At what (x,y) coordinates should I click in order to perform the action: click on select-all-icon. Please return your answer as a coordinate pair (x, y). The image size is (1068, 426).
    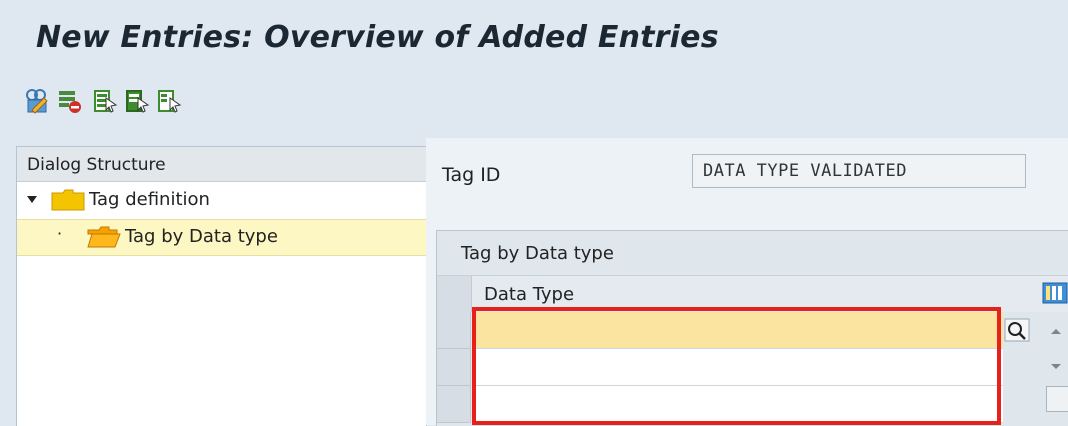
    Looking at the image, I should click on (105, 101).